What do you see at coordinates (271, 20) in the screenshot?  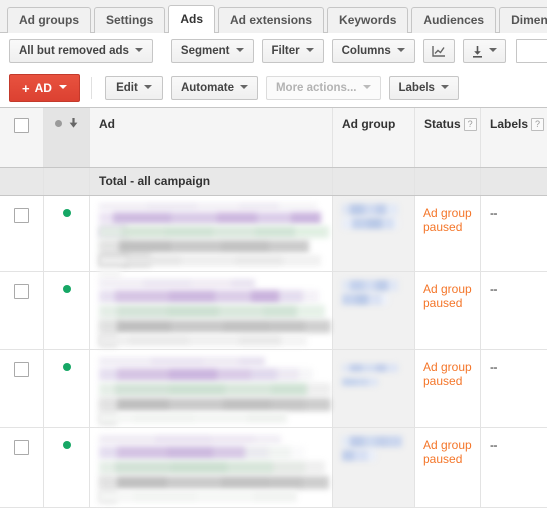 I see `tab-ad-extensions: Ad extensions` at bounding box center [271, 20].